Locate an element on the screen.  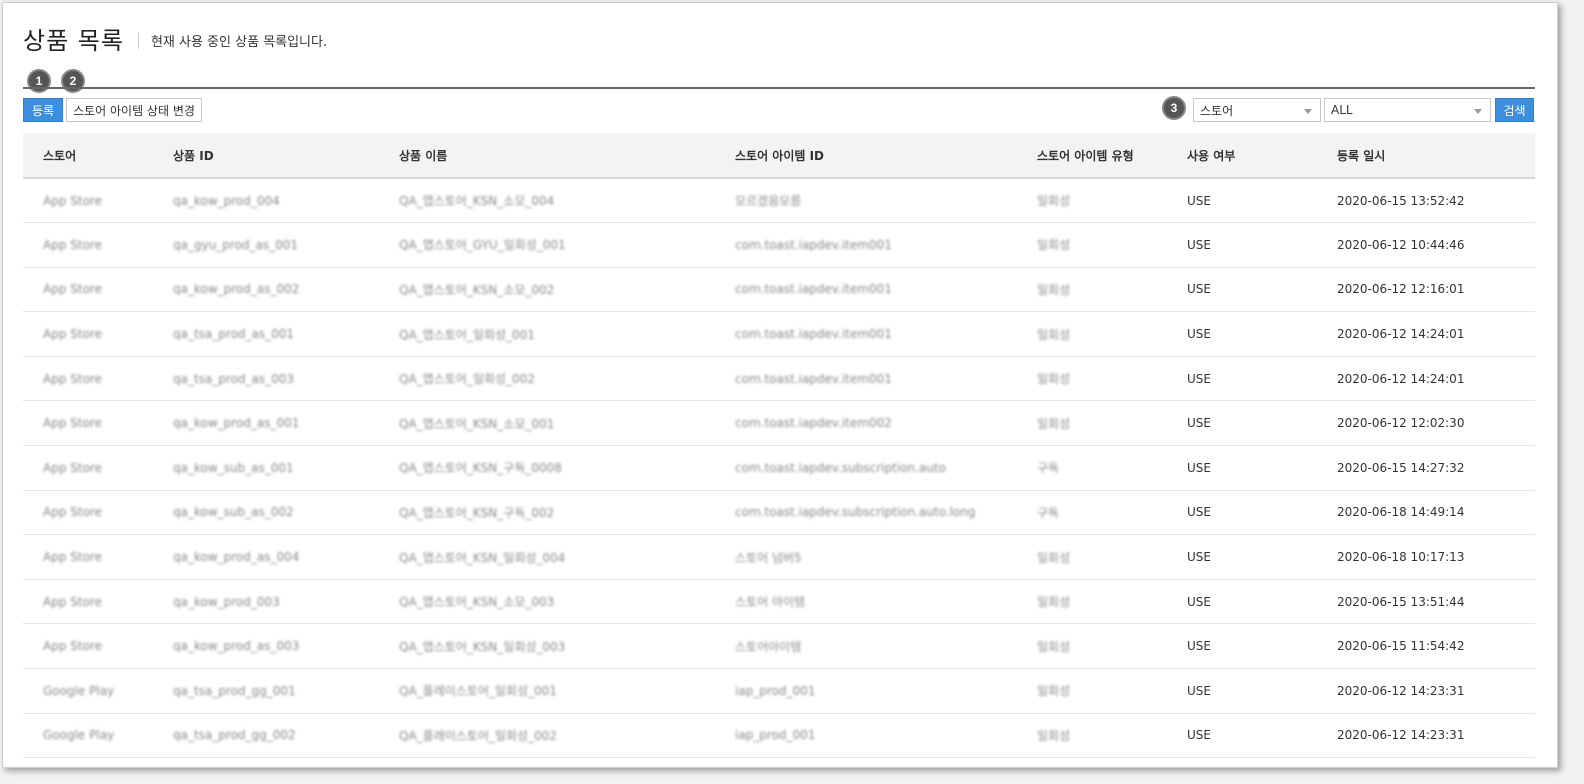
cell-registered-at: 2020-06-18 14:49:14 is located at coordinates (1401, 512).